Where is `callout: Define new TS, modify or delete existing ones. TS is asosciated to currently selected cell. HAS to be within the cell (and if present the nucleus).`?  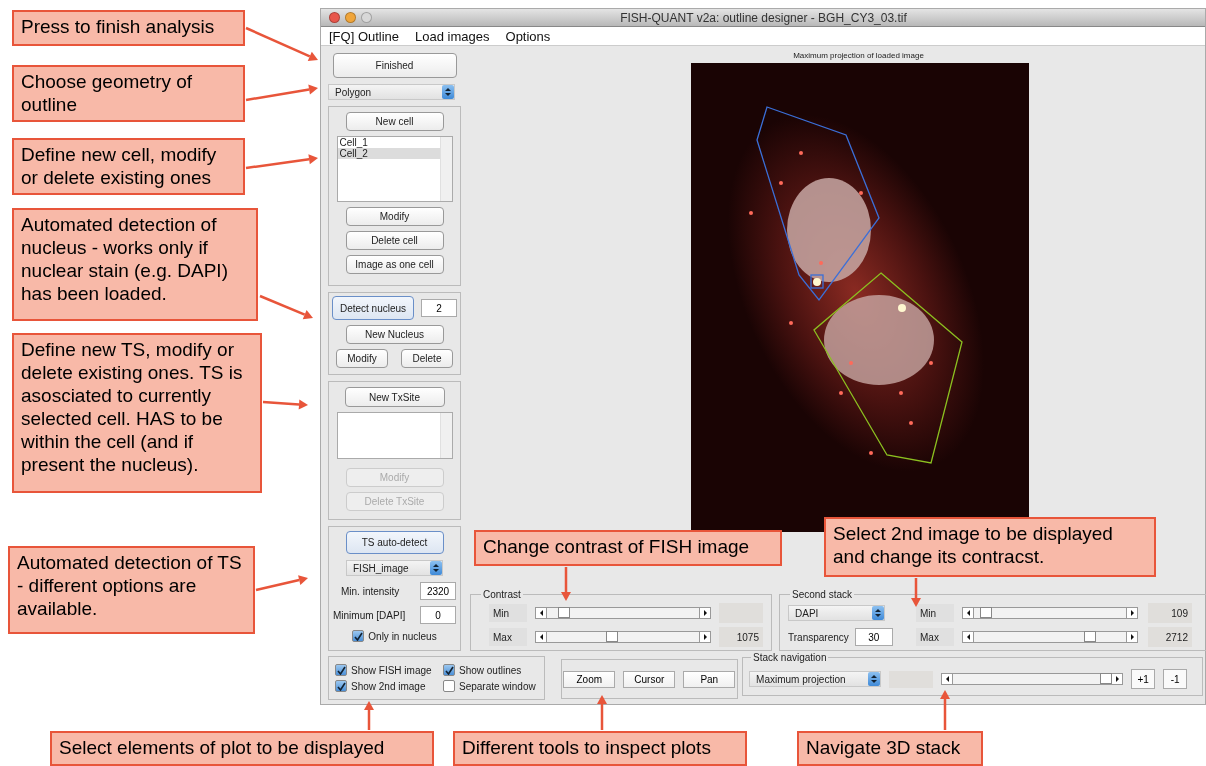
callout: Define new TS, modify or delete existing ones. TS is asosciated to currently selected cell. HAS to be within the cell (and if present the nucleus). is located at coordinates (137, 413).